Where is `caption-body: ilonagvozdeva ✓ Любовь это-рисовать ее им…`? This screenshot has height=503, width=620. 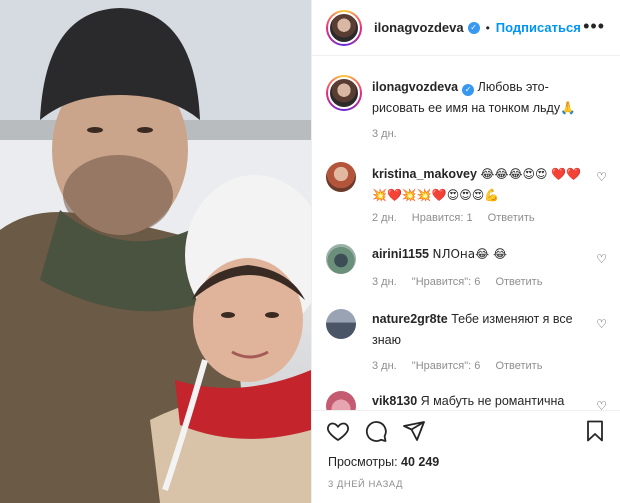 caption-body: ilonagvozdeva ✓ Любовь это-рисовать ее им… is located at coordinates (479, 98).